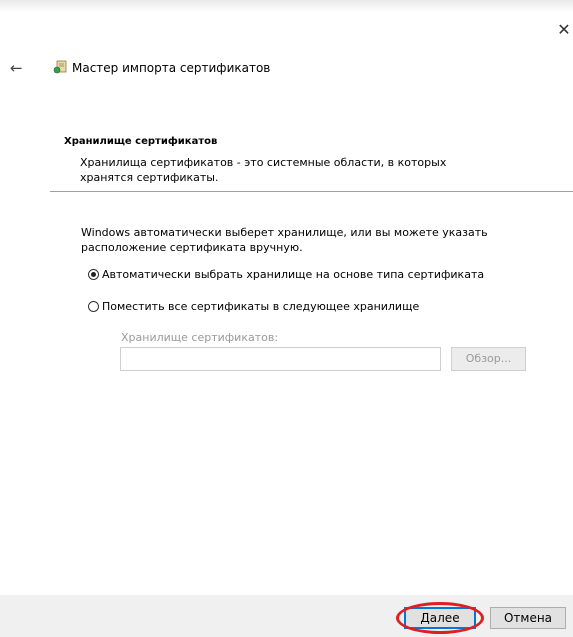  Describe the element at coordinates (444, 618) in the screenshot. I see `next-button-label: алее` at that location.